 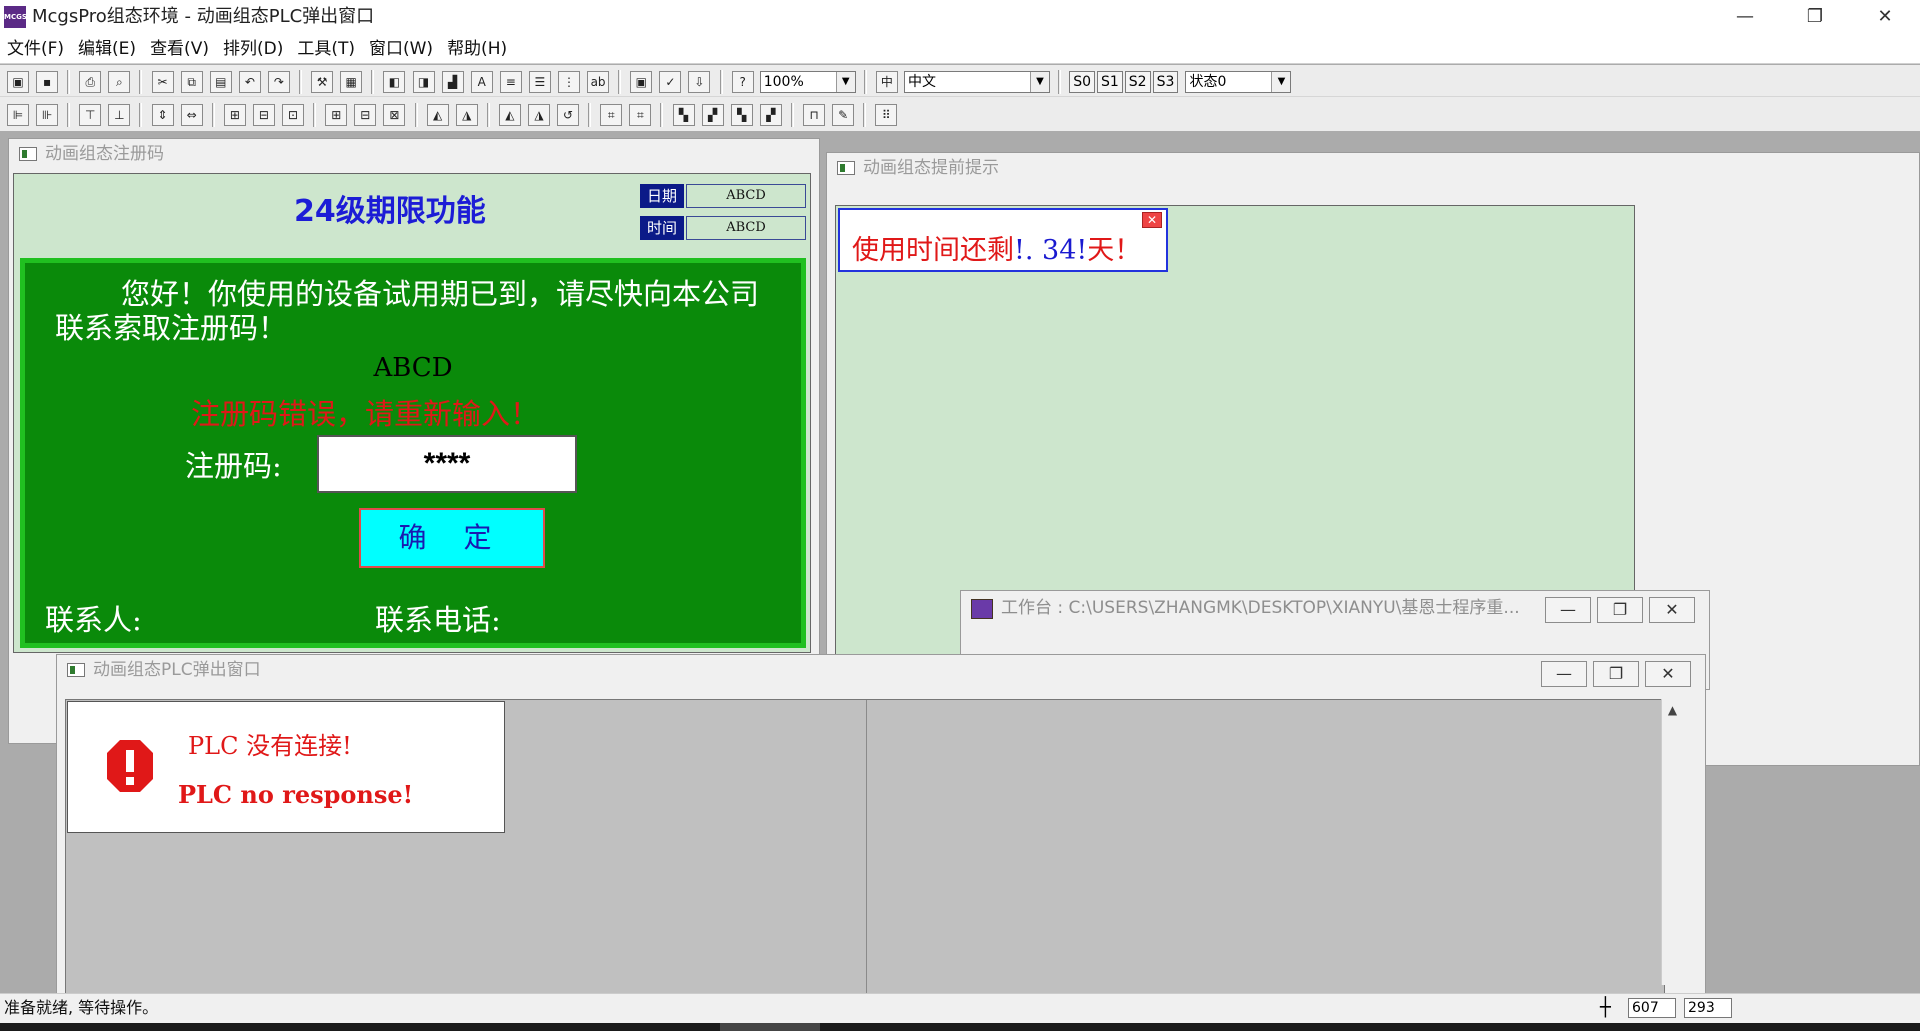 What do you see at coordinates (233, 466) in the screenshot?
I see `register-code-label: 注册码:` at bounding box center [233, 466].